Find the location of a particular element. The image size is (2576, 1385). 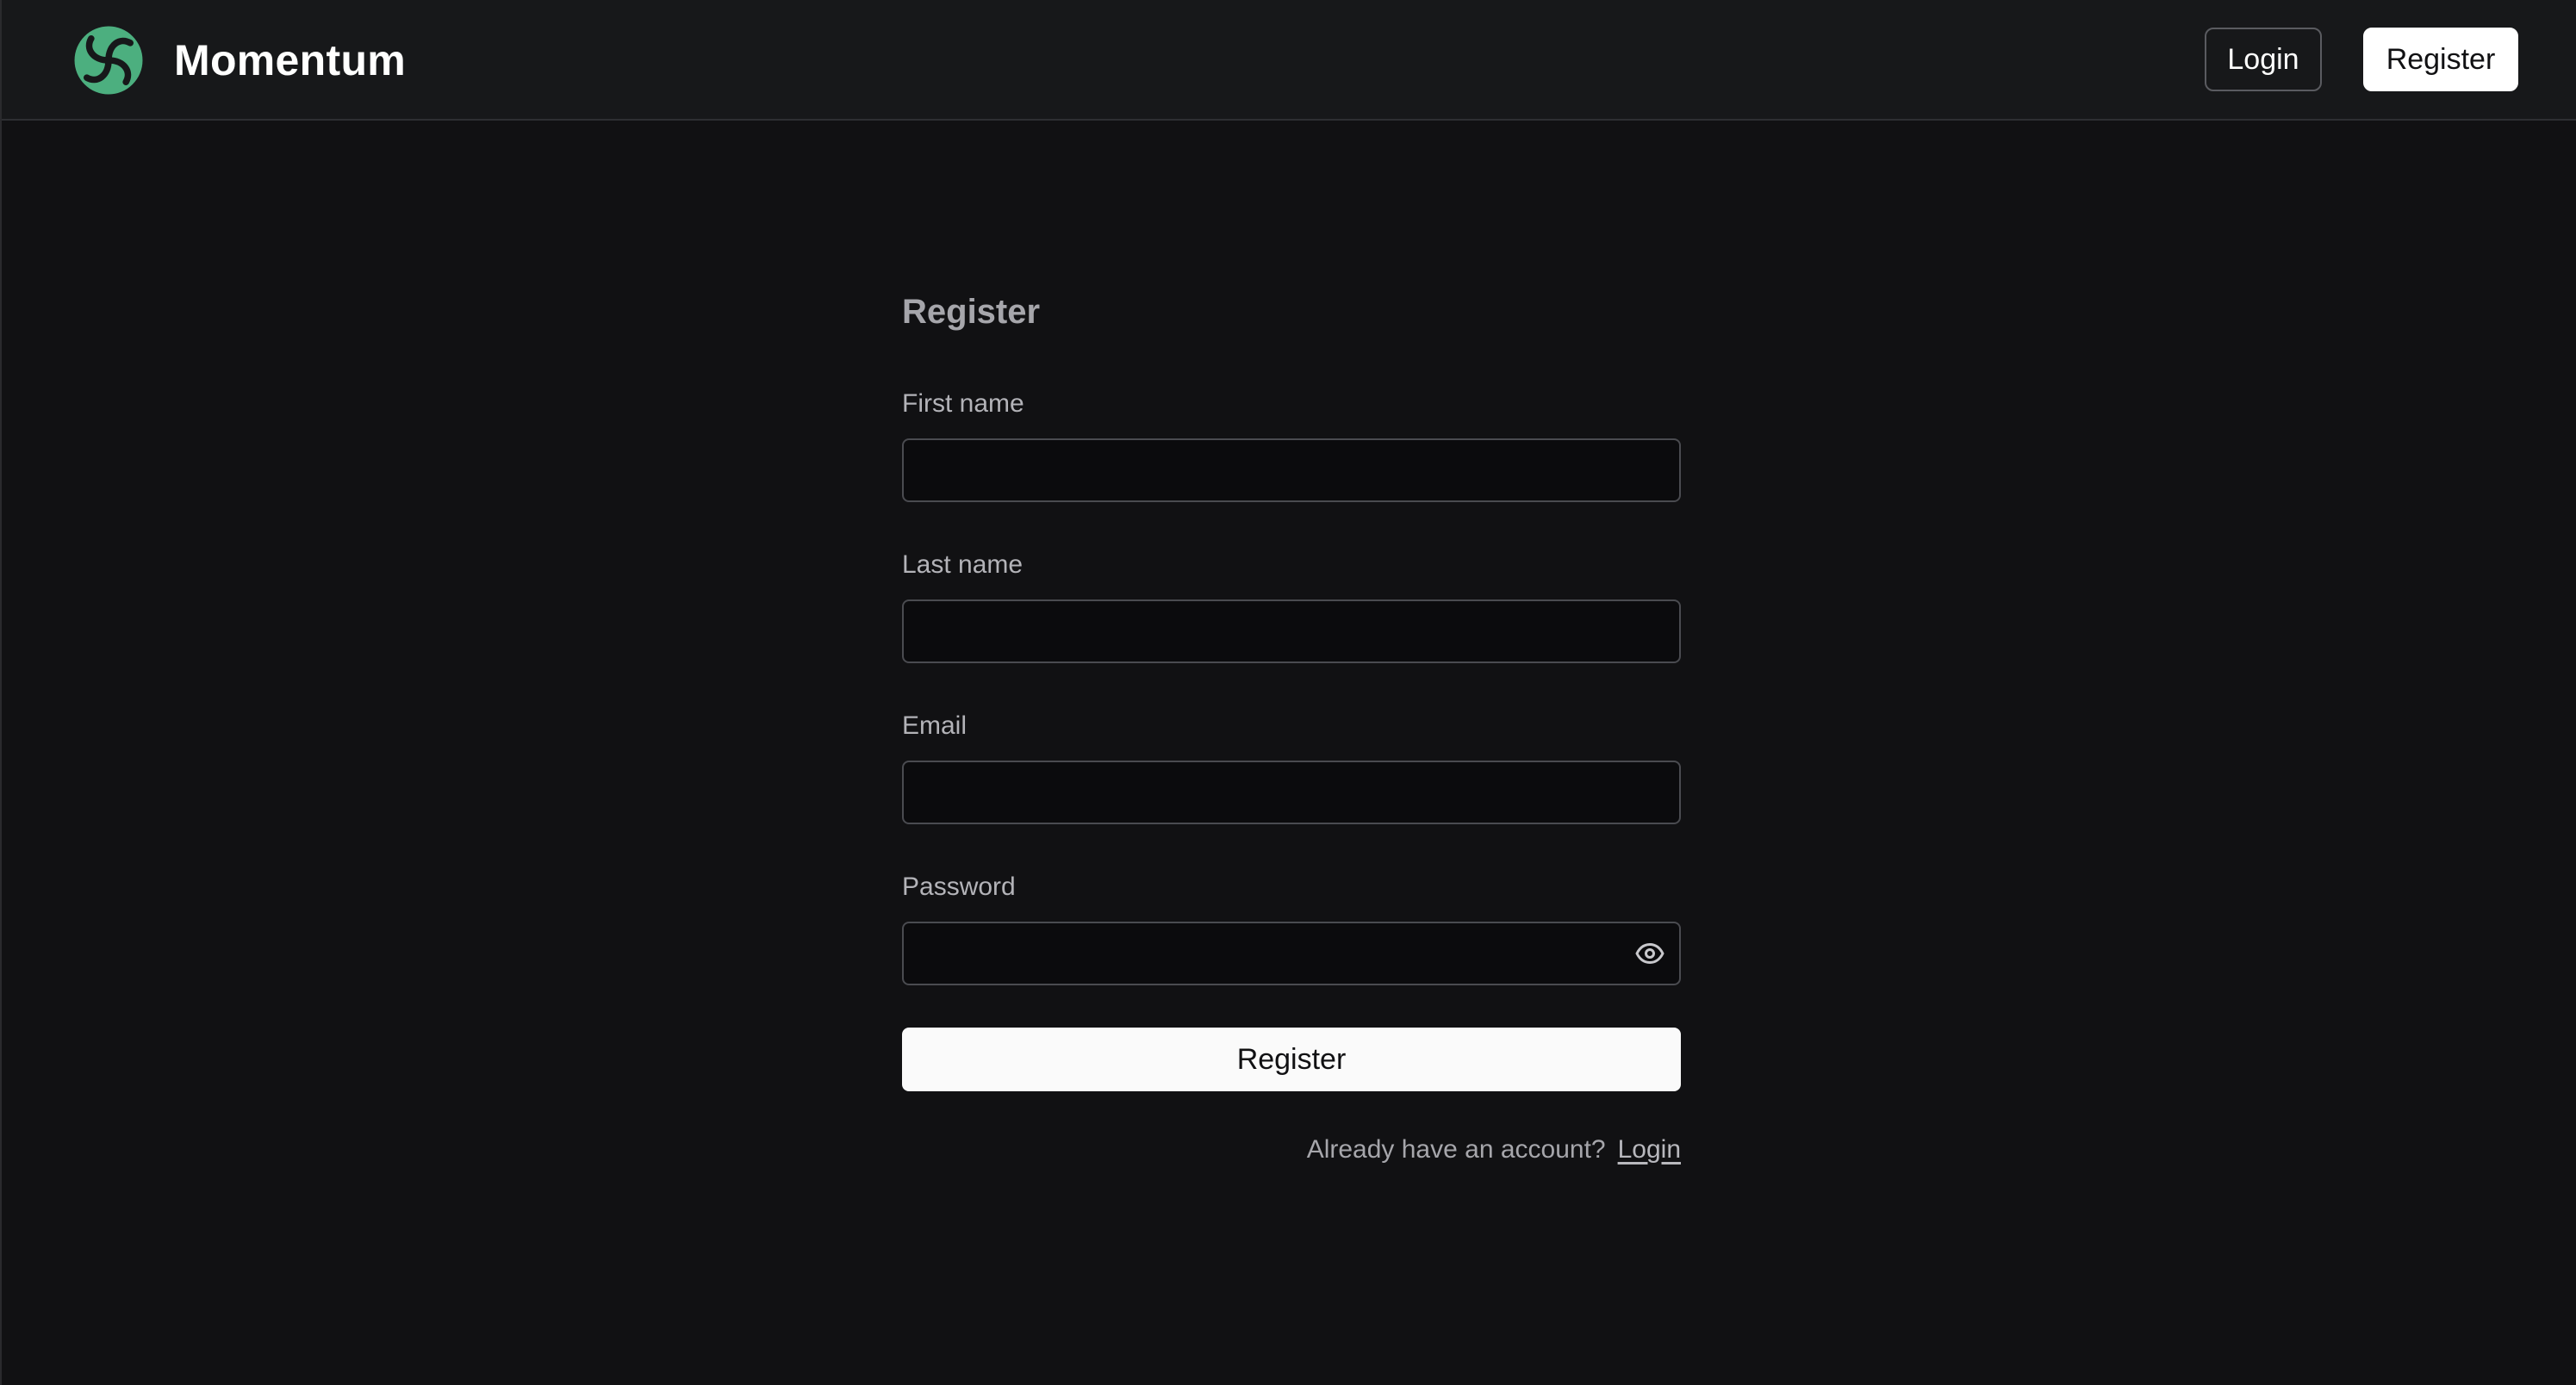

momentum-logo-icon is located at coordinates (109, 60).